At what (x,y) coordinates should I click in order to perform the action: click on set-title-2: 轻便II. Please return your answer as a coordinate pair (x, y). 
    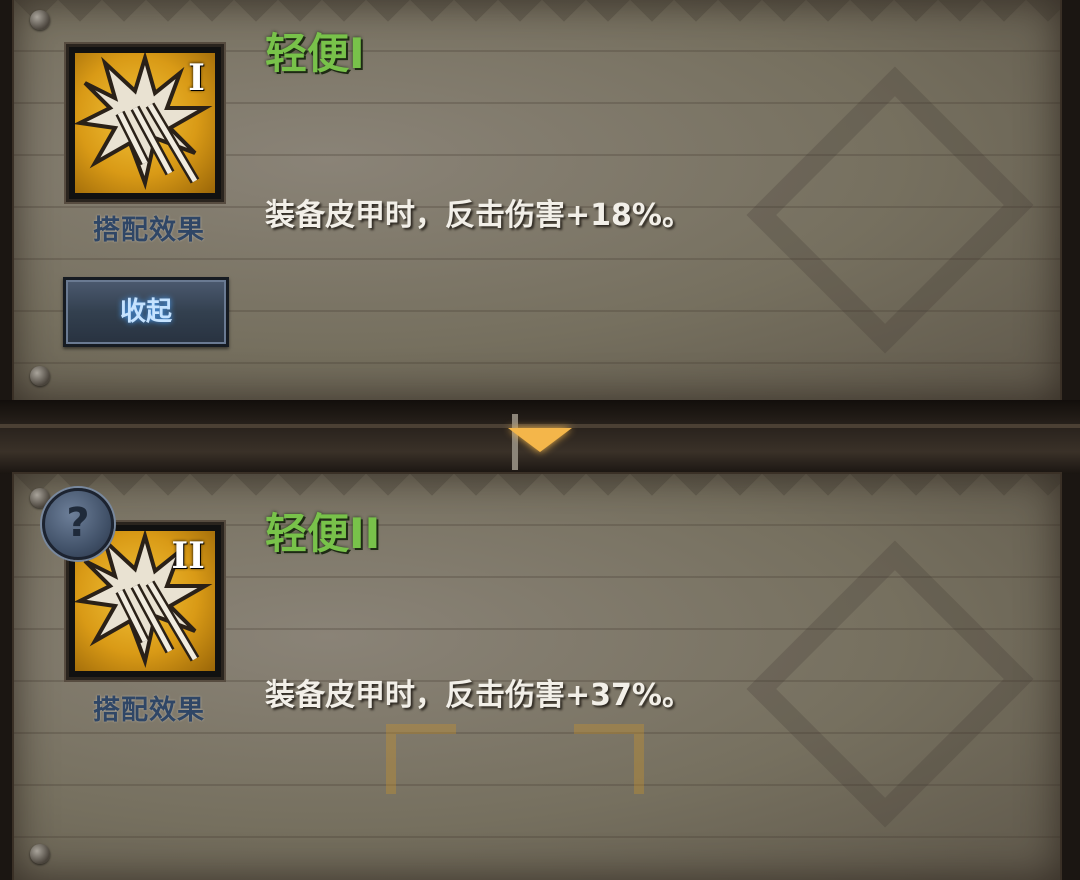
    Looking at the image, I should click on (323, 533).